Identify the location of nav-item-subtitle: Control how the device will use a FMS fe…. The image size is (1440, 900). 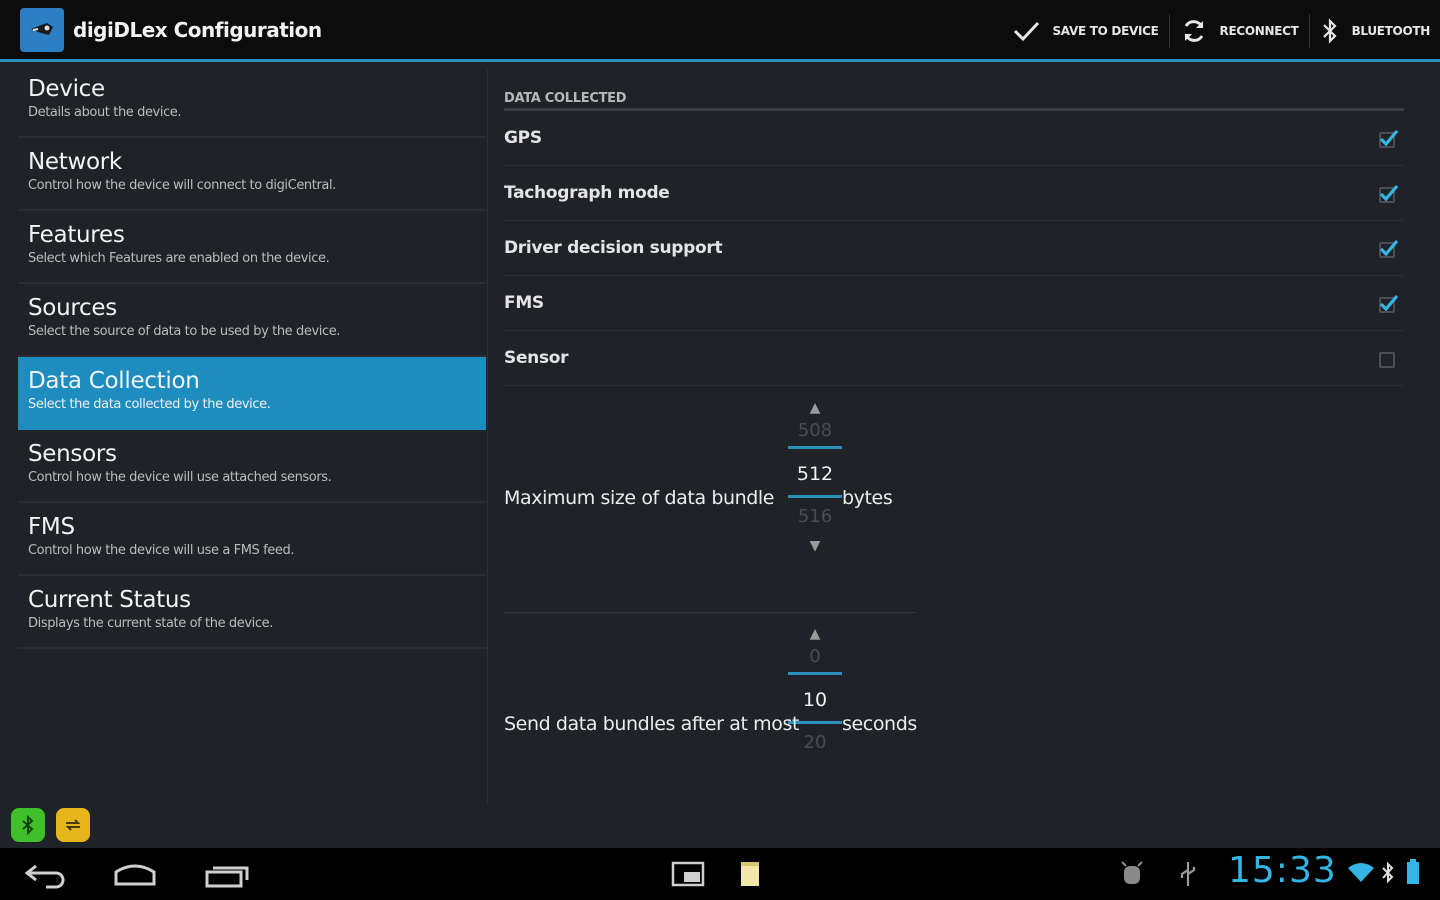
(161, 550).